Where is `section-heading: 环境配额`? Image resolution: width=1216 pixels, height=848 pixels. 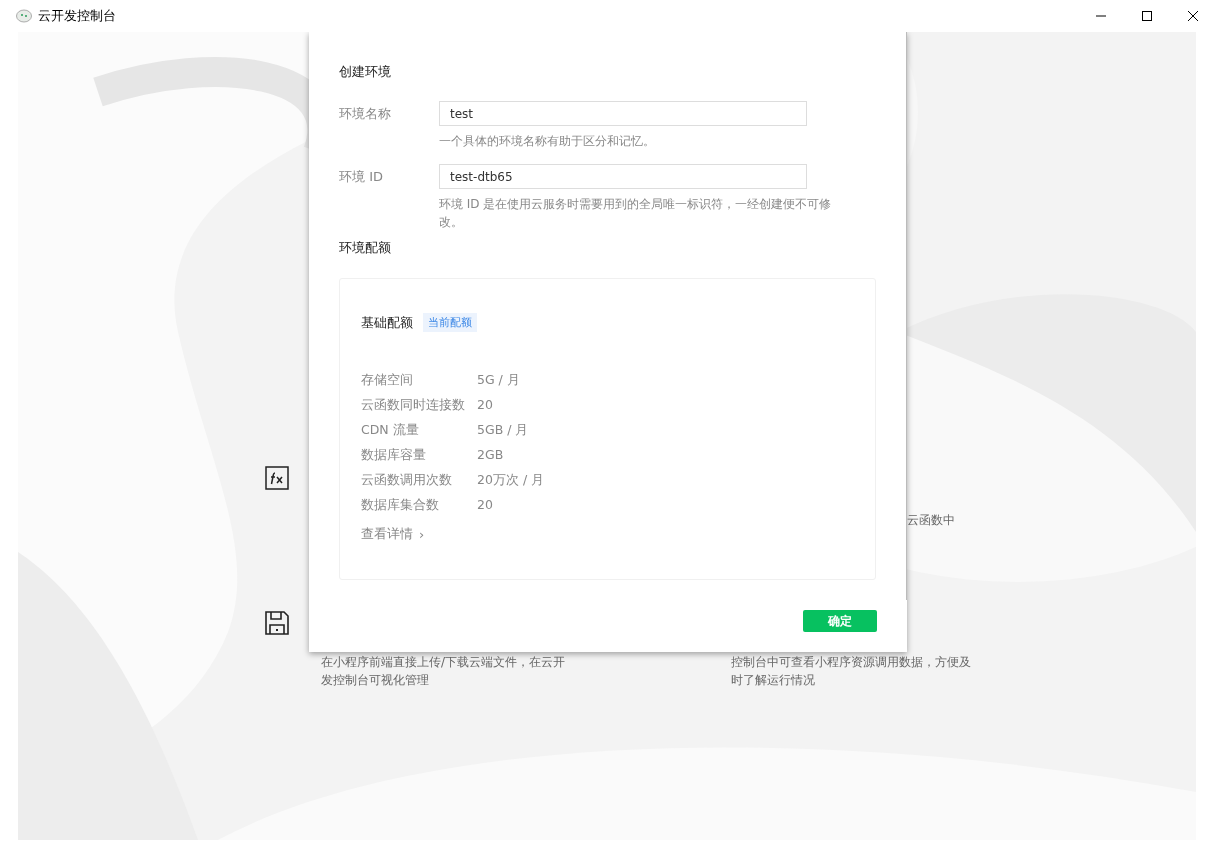
section-heading: 环境配额 is located at coordinates (365, 248).